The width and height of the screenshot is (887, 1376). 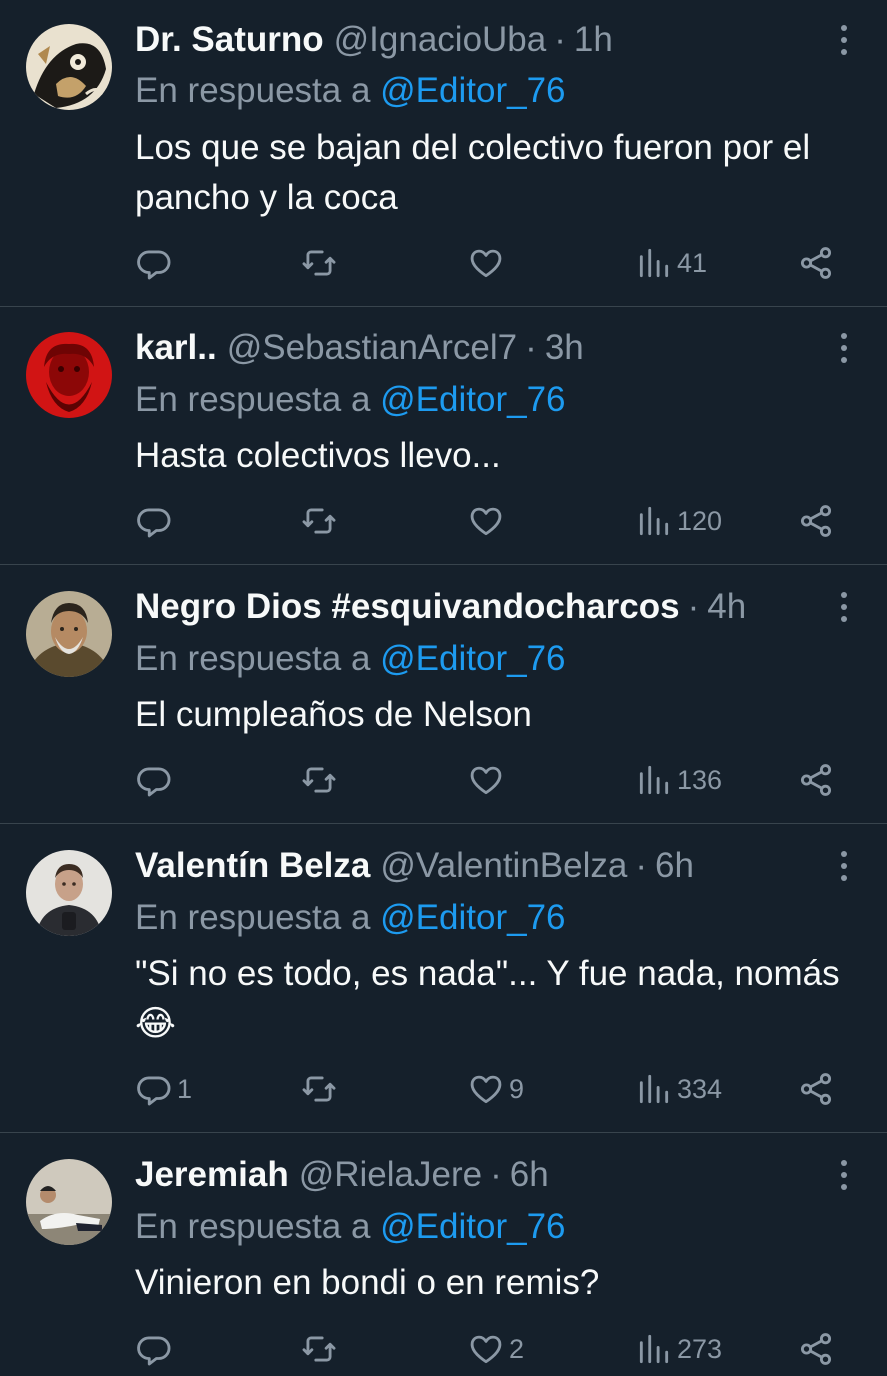 I want to click on view-count: 41, so click(x=692, y=262).